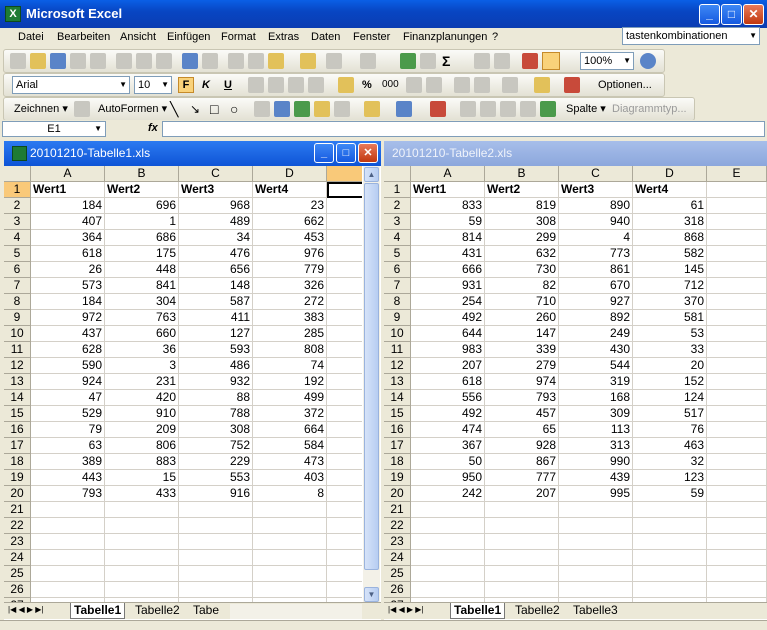  I want to click on cell: 148, so click(216, 286).